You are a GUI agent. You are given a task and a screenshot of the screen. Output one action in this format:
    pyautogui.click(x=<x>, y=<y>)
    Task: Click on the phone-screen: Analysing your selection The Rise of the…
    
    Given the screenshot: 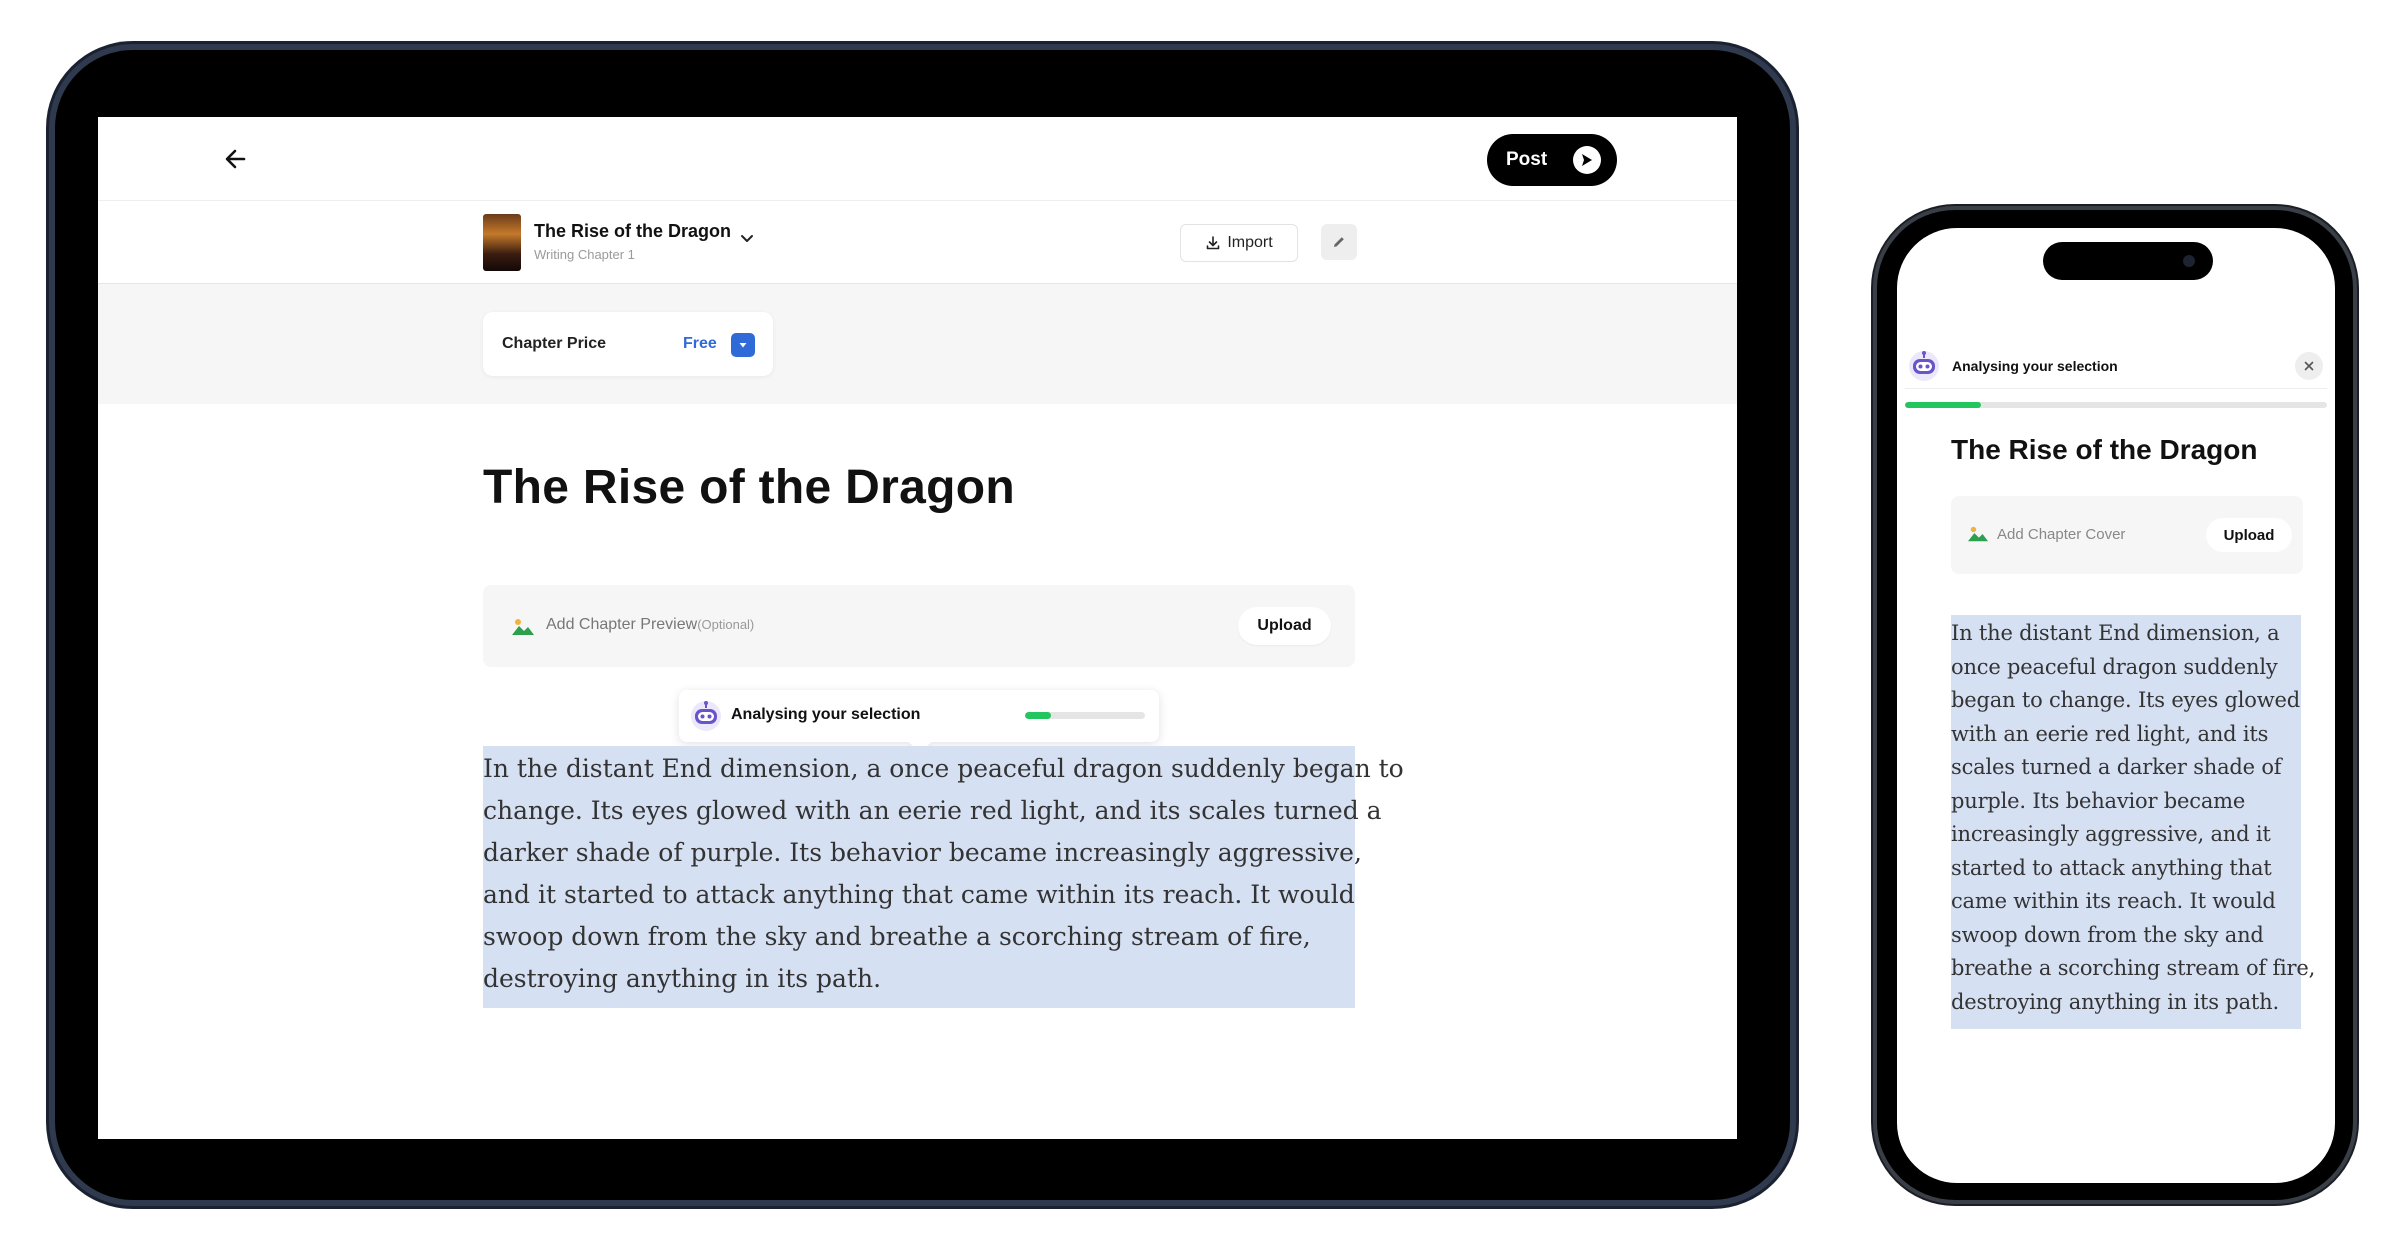 What is the action you would take?
    pyautogui.click(x=2116, y=705)
    